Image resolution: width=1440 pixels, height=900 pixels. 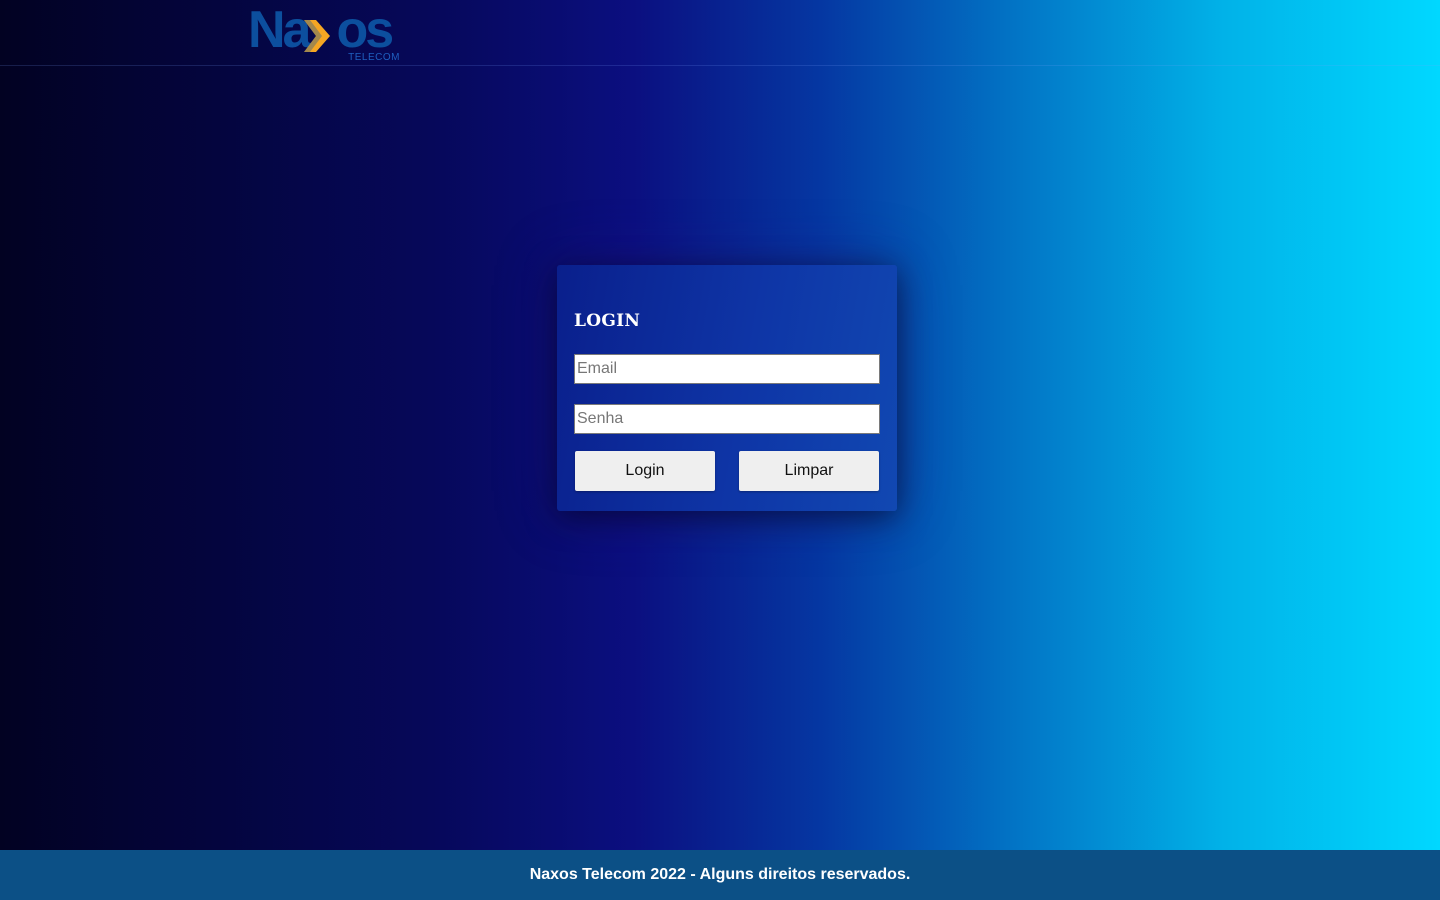 What do you see at coordinates (727, 388) in the screenshot?
I see `login-form: LOGIN Login Limpar` at bounding box center [727, 388].